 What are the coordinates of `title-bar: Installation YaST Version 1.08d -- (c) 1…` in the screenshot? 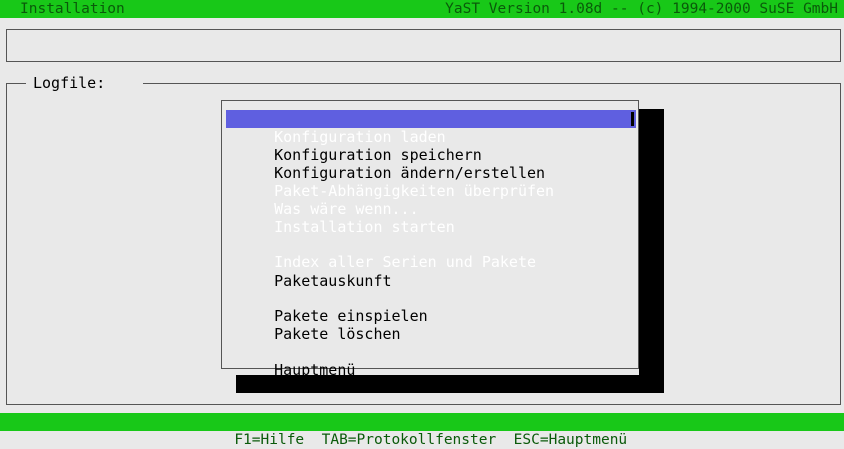 It's located at (422, 9).